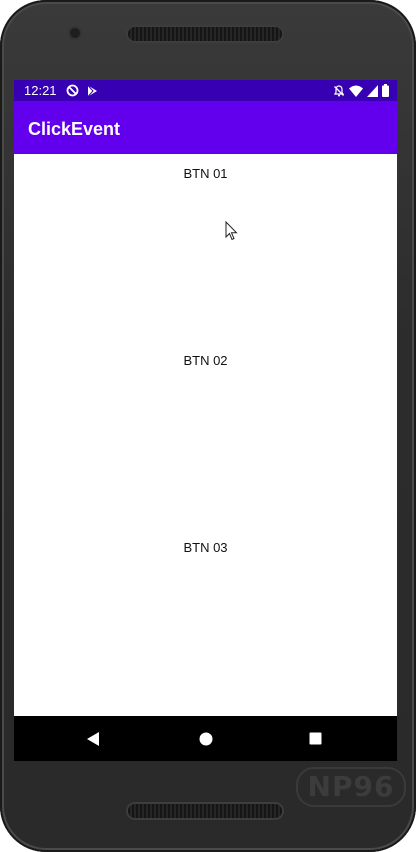 This screenshot has height=852, width=416. Describe the element at coordinates (385, 90) in the screenshot. I see `battery-icon` at that location.